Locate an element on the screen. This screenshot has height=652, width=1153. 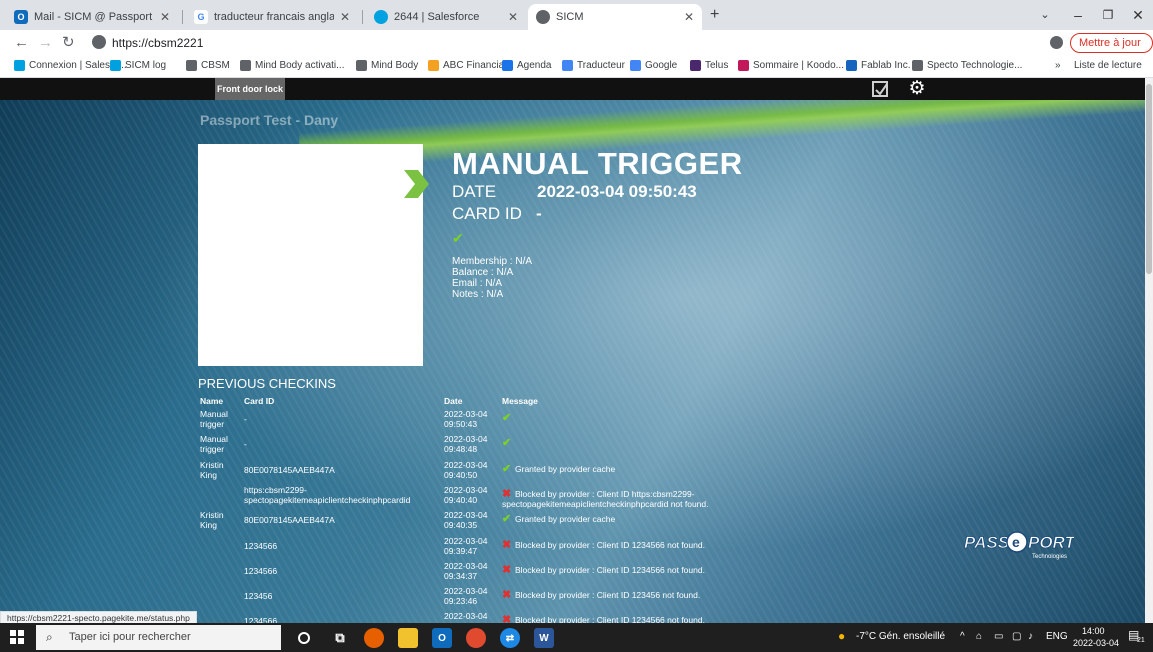
outlook-icon: O is located at coordinates (442, 638).